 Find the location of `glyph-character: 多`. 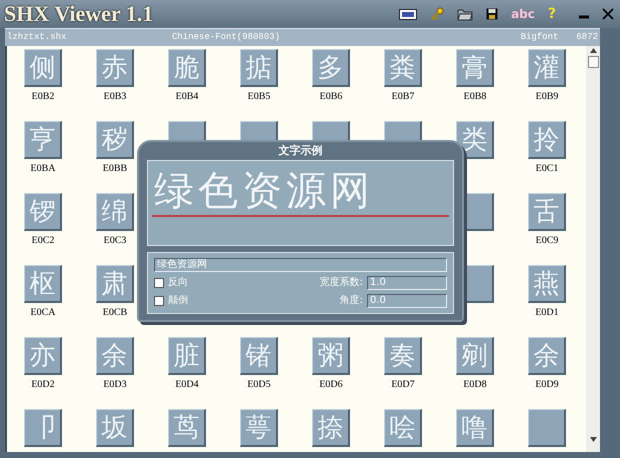

glyph-character: 多 is located at coordinates (331, 67).